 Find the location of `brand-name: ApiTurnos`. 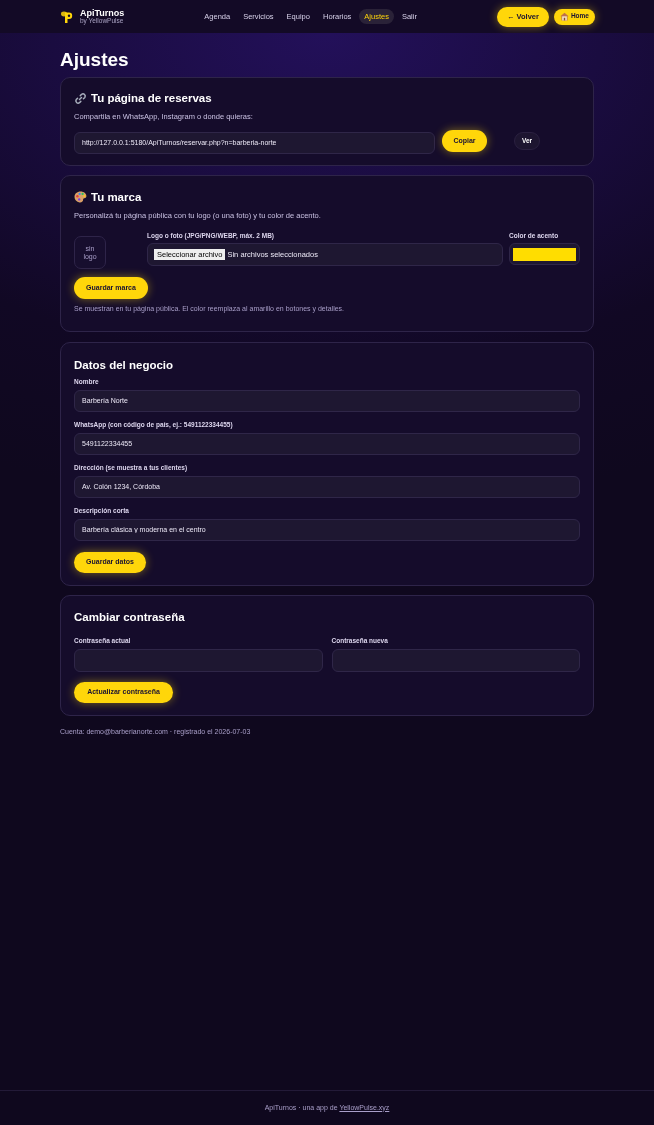

brand-name: ApiTurnos is located at coordinates (102, 13).